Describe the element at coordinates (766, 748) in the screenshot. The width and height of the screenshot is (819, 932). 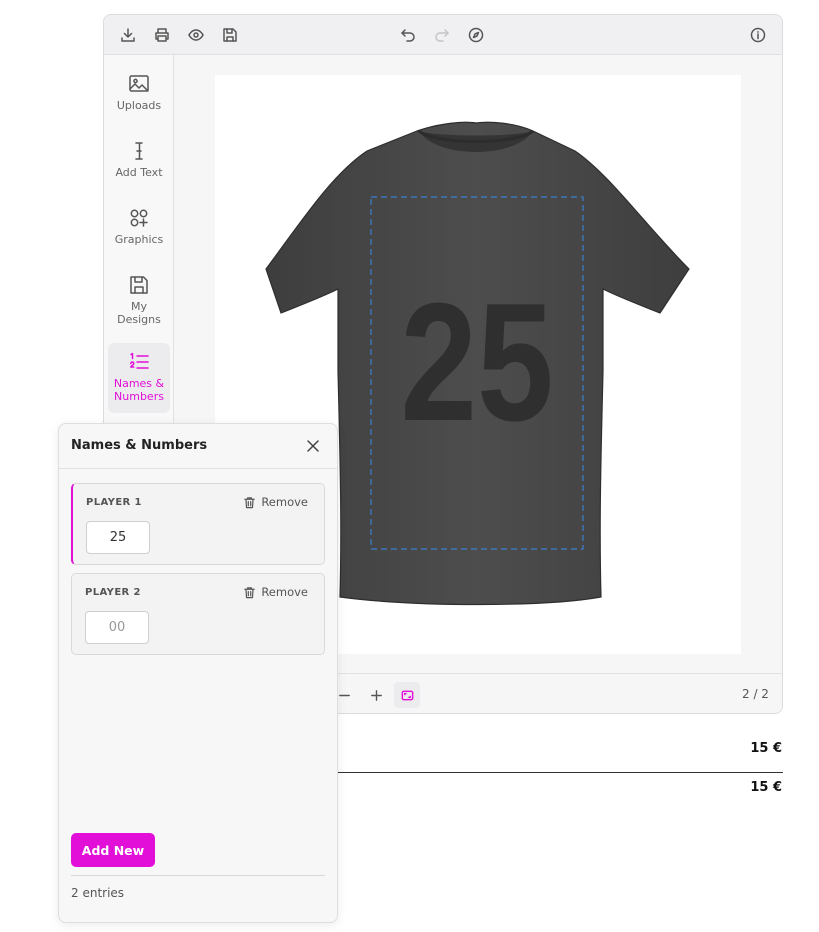
I see `line-price: 15 €` at that location.